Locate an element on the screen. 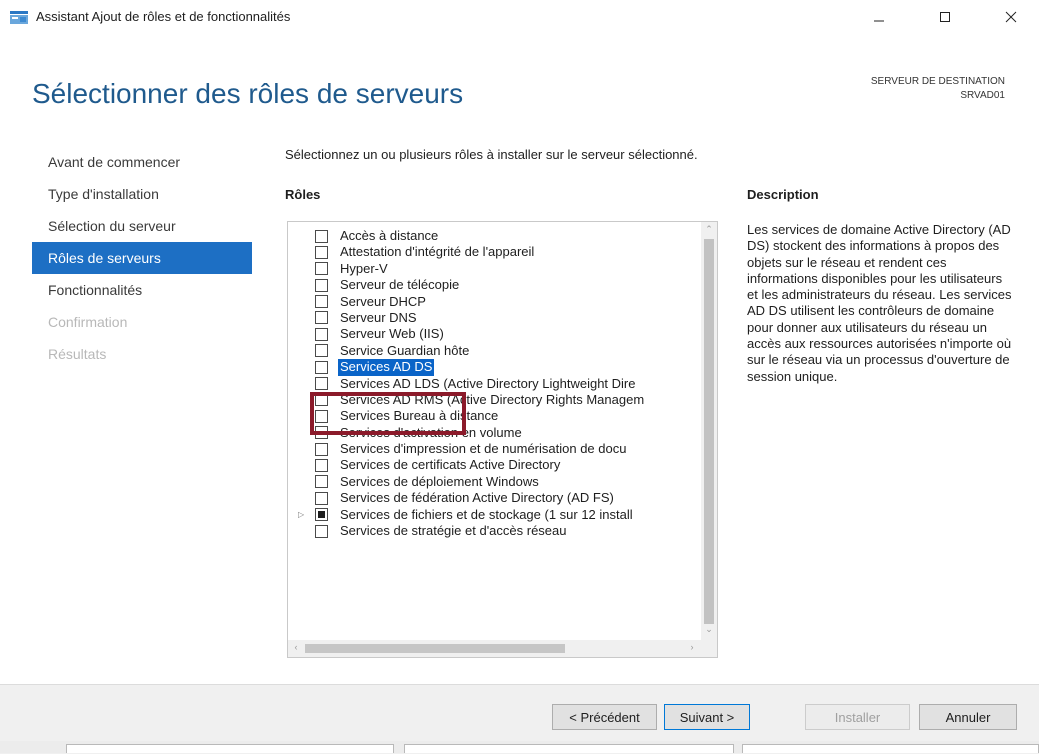 The height and width of the screenshot is (754, 1039). role-label: Services Bureau à distance is located at coordinates (419, 416).